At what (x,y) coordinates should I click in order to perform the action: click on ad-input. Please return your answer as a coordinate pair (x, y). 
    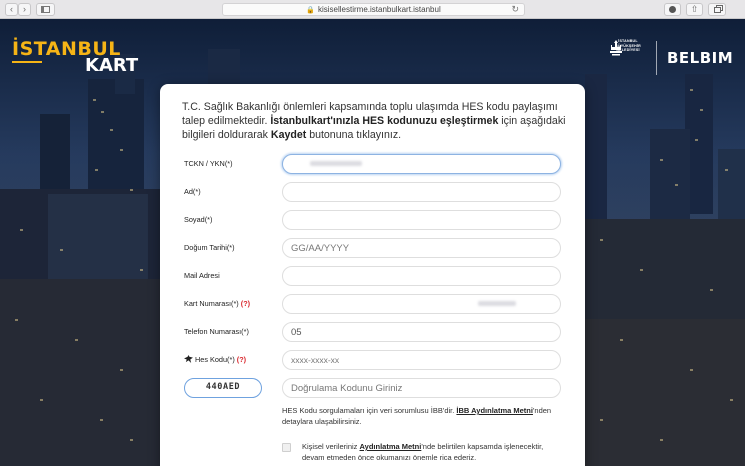
    Looking at the image, I should click on (421, 192).